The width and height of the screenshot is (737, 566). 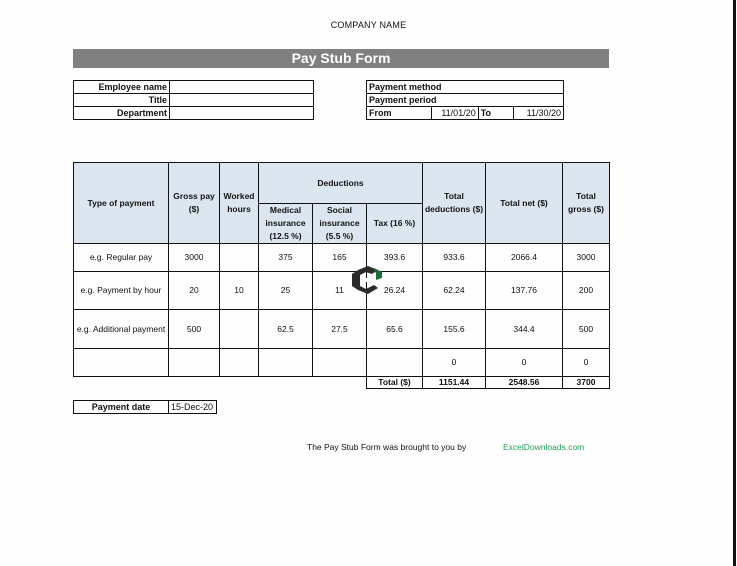 I want to click on cell-tax, so click(x=394, y=362).